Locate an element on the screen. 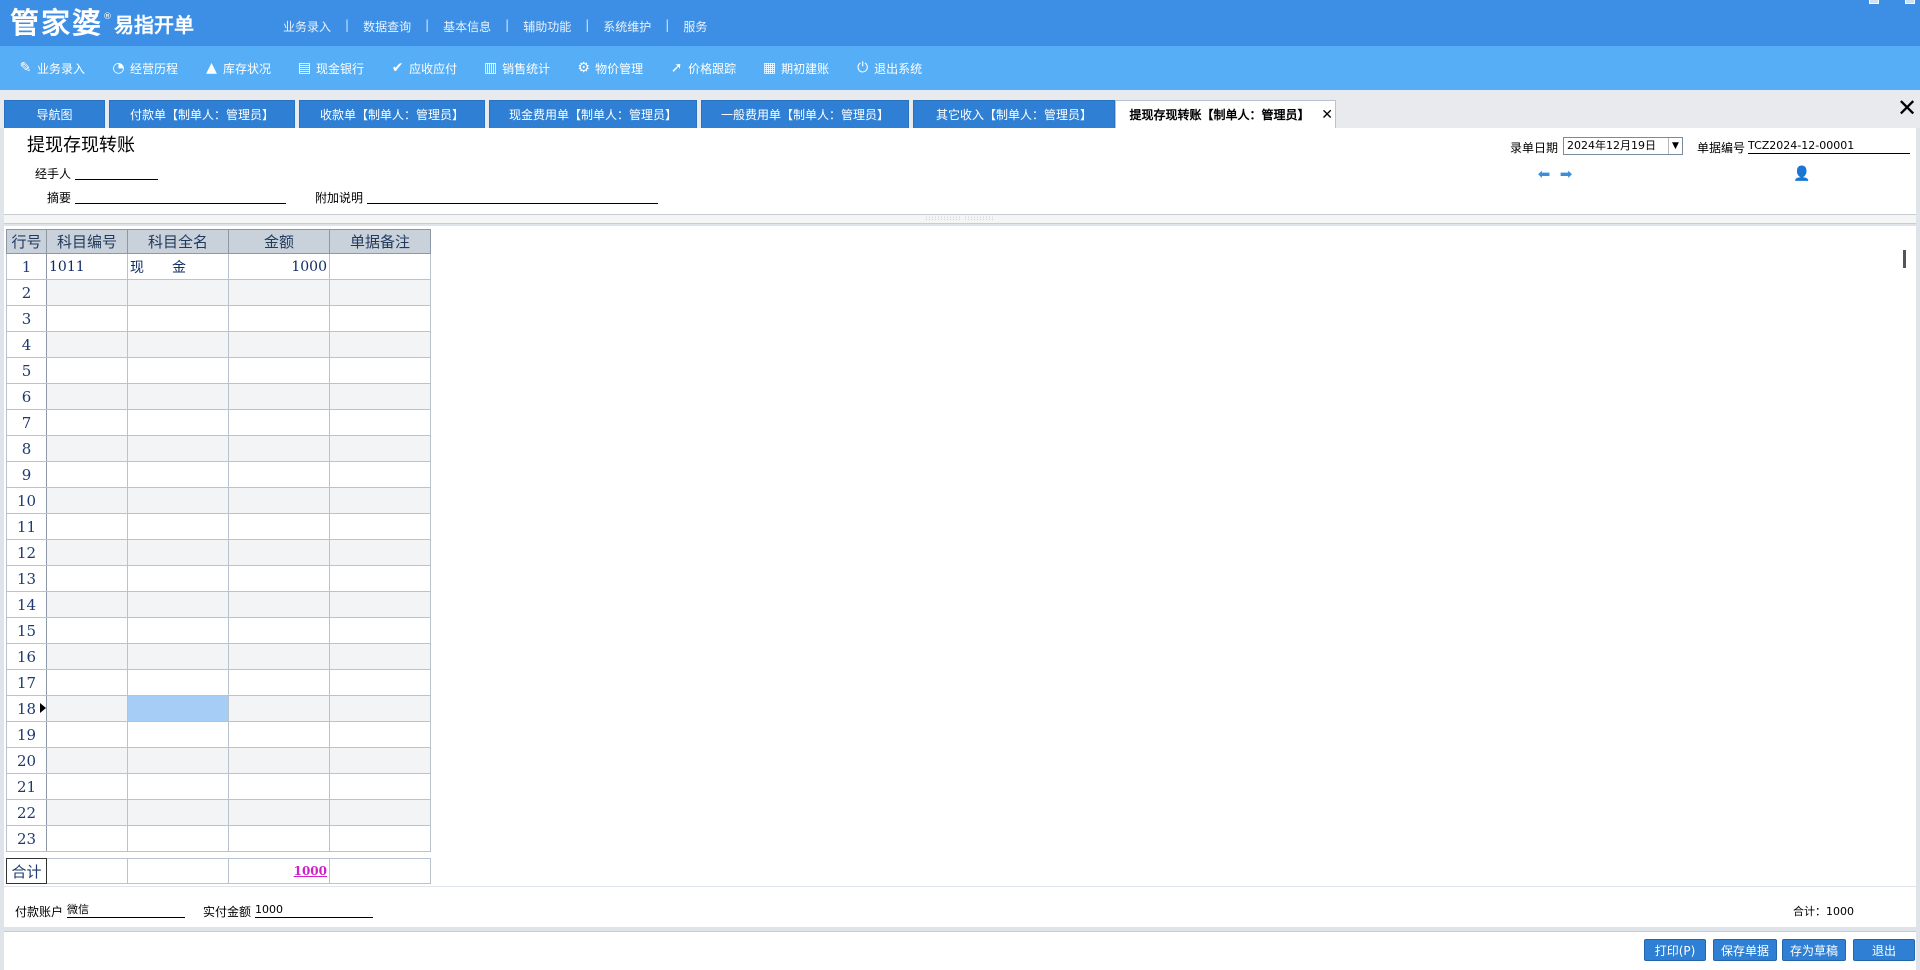  top-menu-service: 服务 is located at coordinates (695, 26).